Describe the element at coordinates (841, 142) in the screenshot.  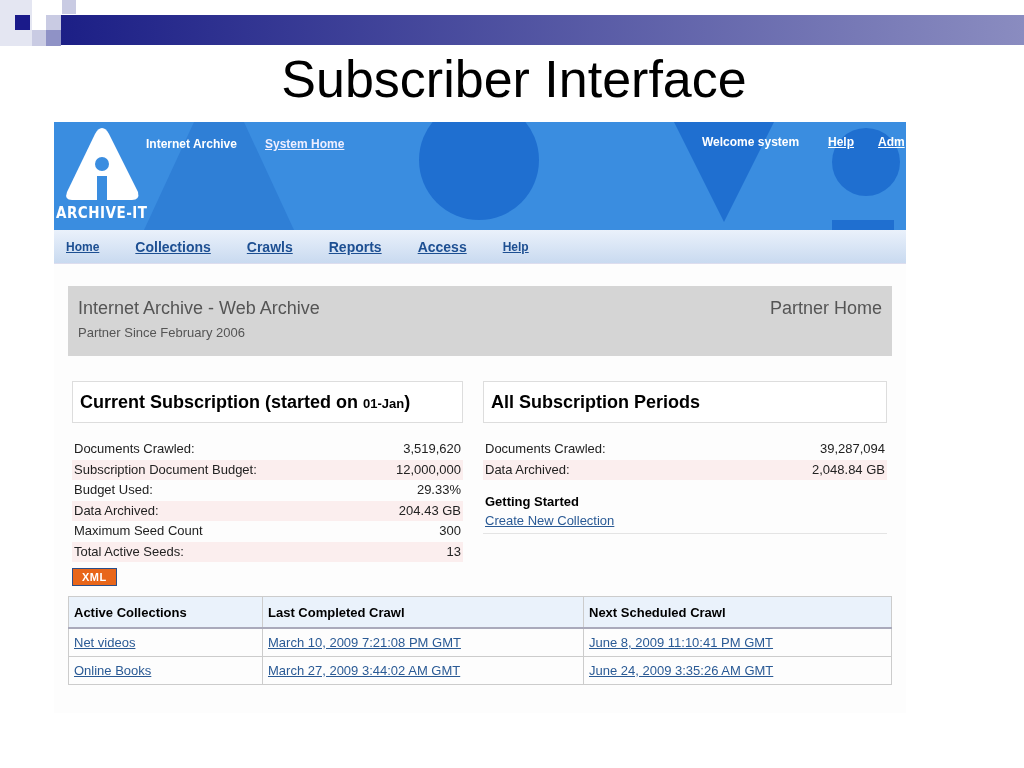
I see `help-link: Help` at that location.